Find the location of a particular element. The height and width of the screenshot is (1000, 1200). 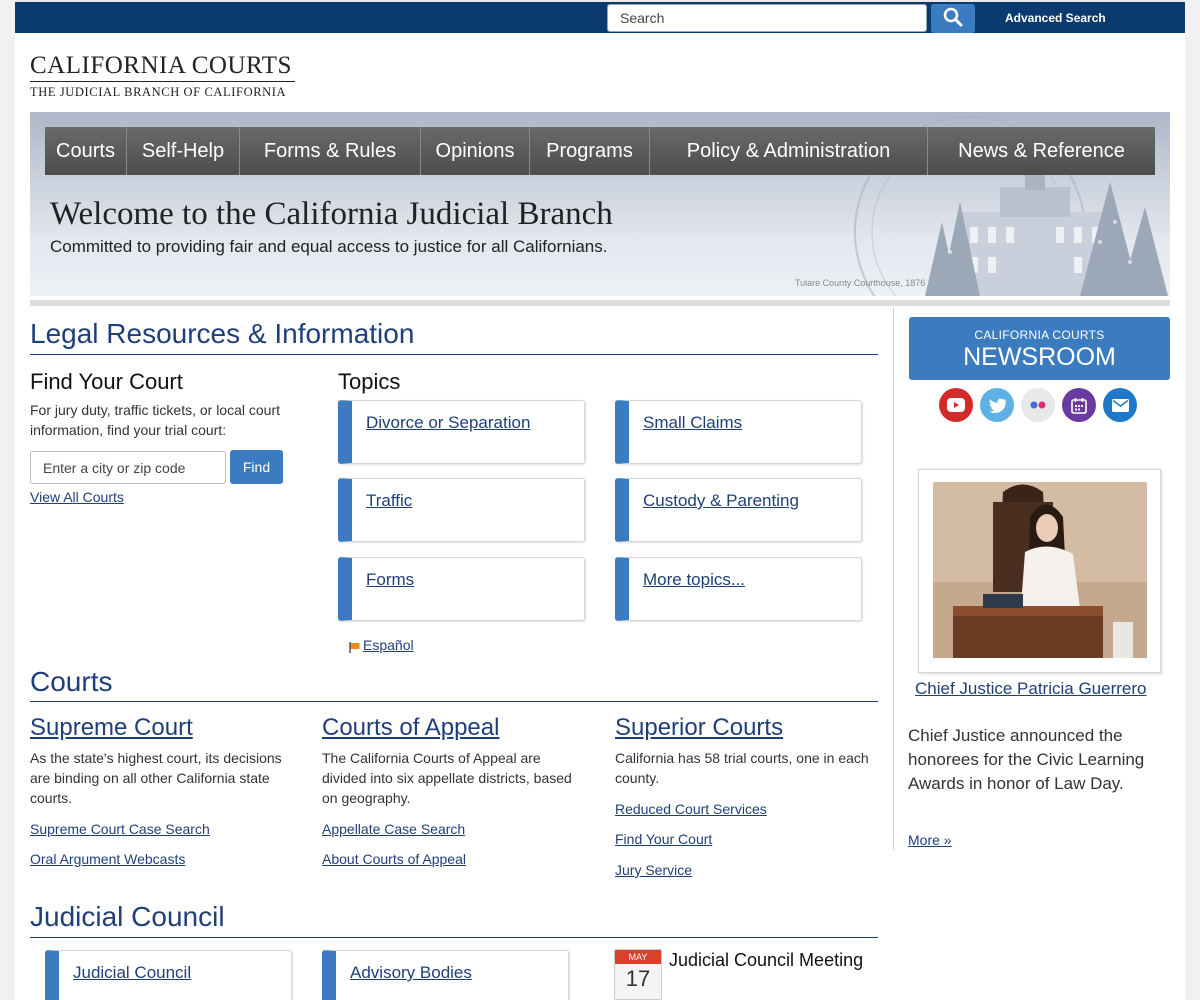

appellate-case-search-link: Appellate Case Search is located at coordinates (393, 829).